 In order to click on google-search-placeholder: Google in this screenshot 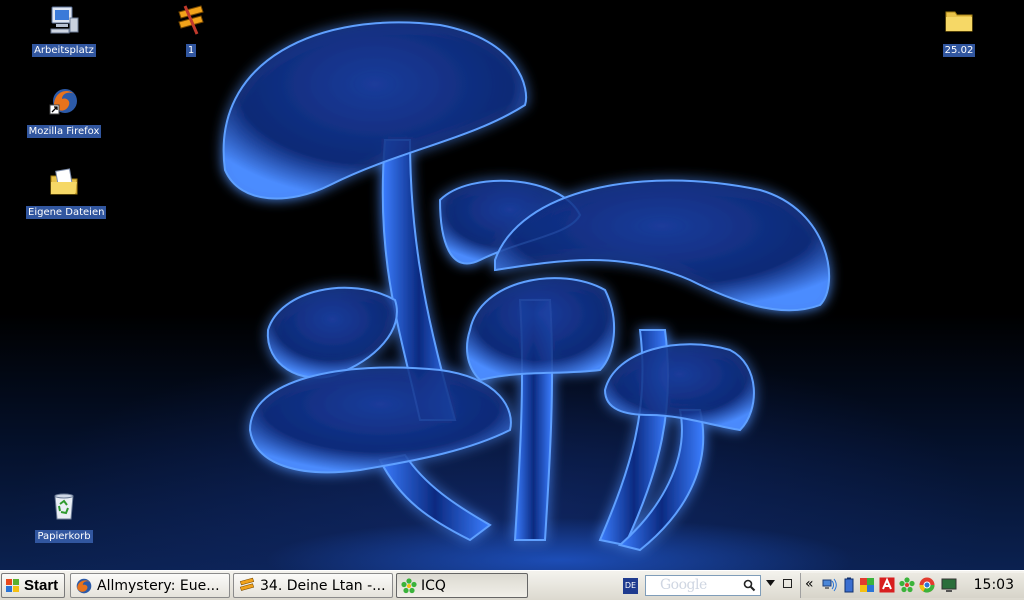, I will do `click(683, 585)`.